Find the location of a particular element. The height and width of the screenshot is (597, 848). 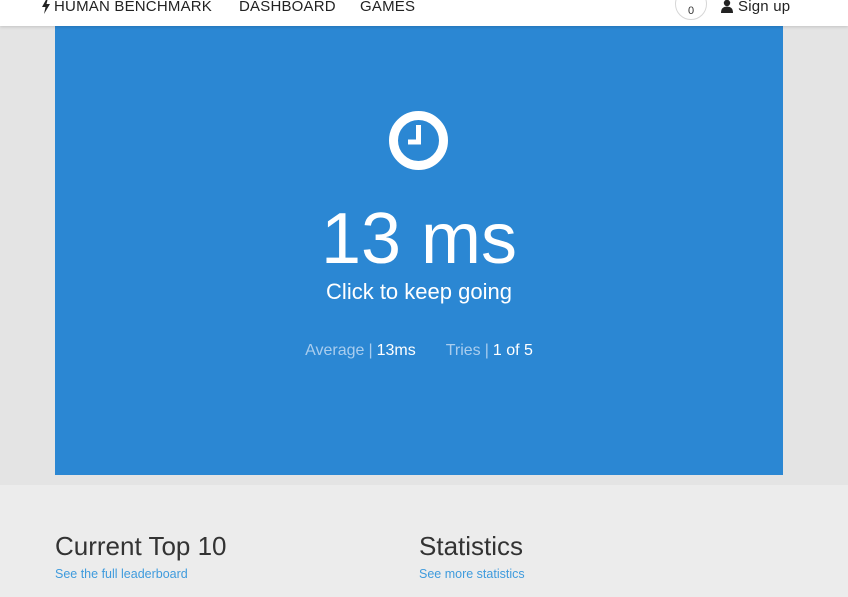

reaction-time-result: 13 ms is located at coordinates (419, 239).